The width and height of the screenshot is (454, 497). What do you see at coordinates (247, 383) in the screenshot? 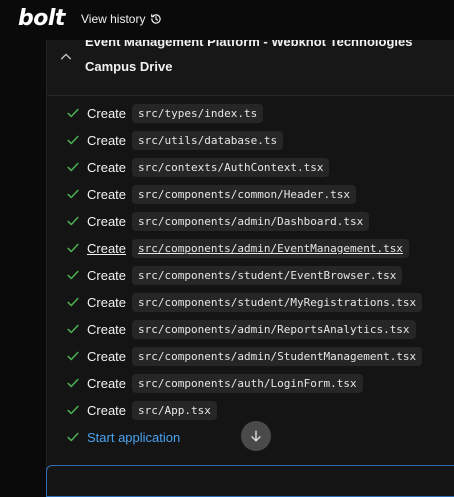
I see `action-file-path: src/components/auth/LoginForm.tsx` at bounding box center [247, 383].